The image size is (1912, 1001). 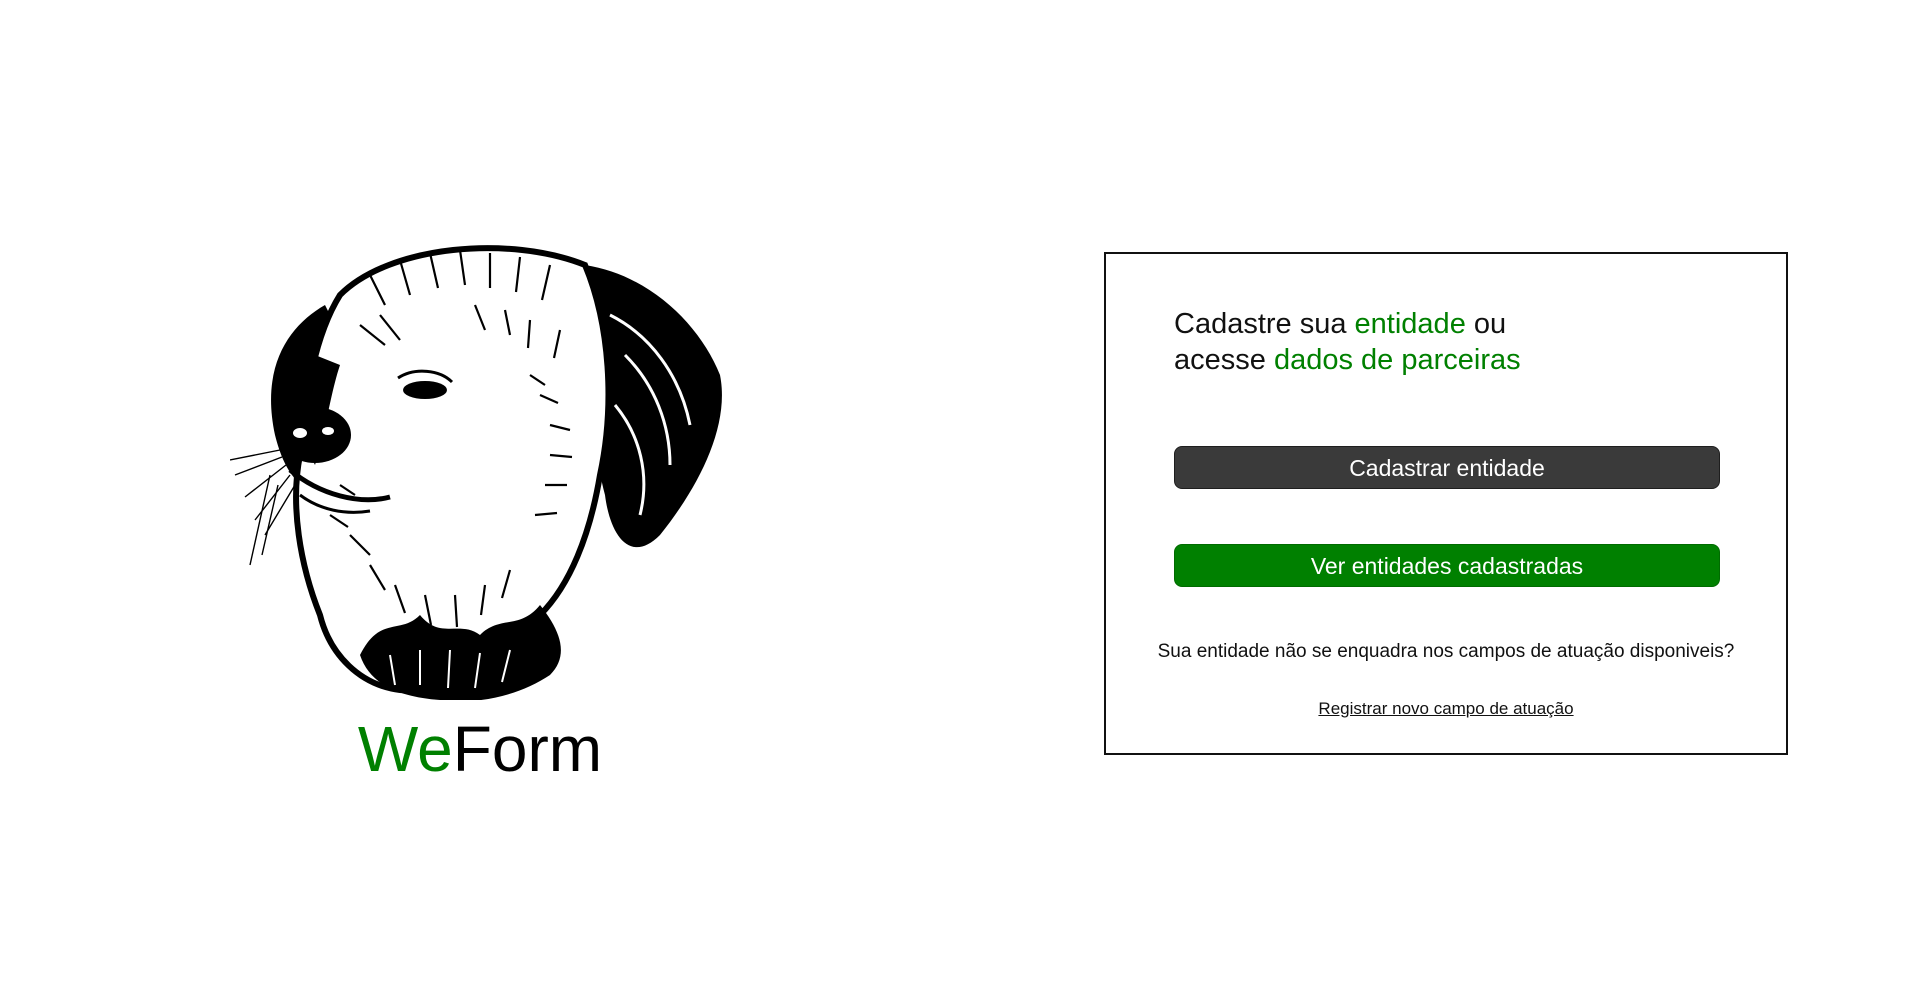 I want to click on logo-suffix: Form, so click(x=527, y=749).